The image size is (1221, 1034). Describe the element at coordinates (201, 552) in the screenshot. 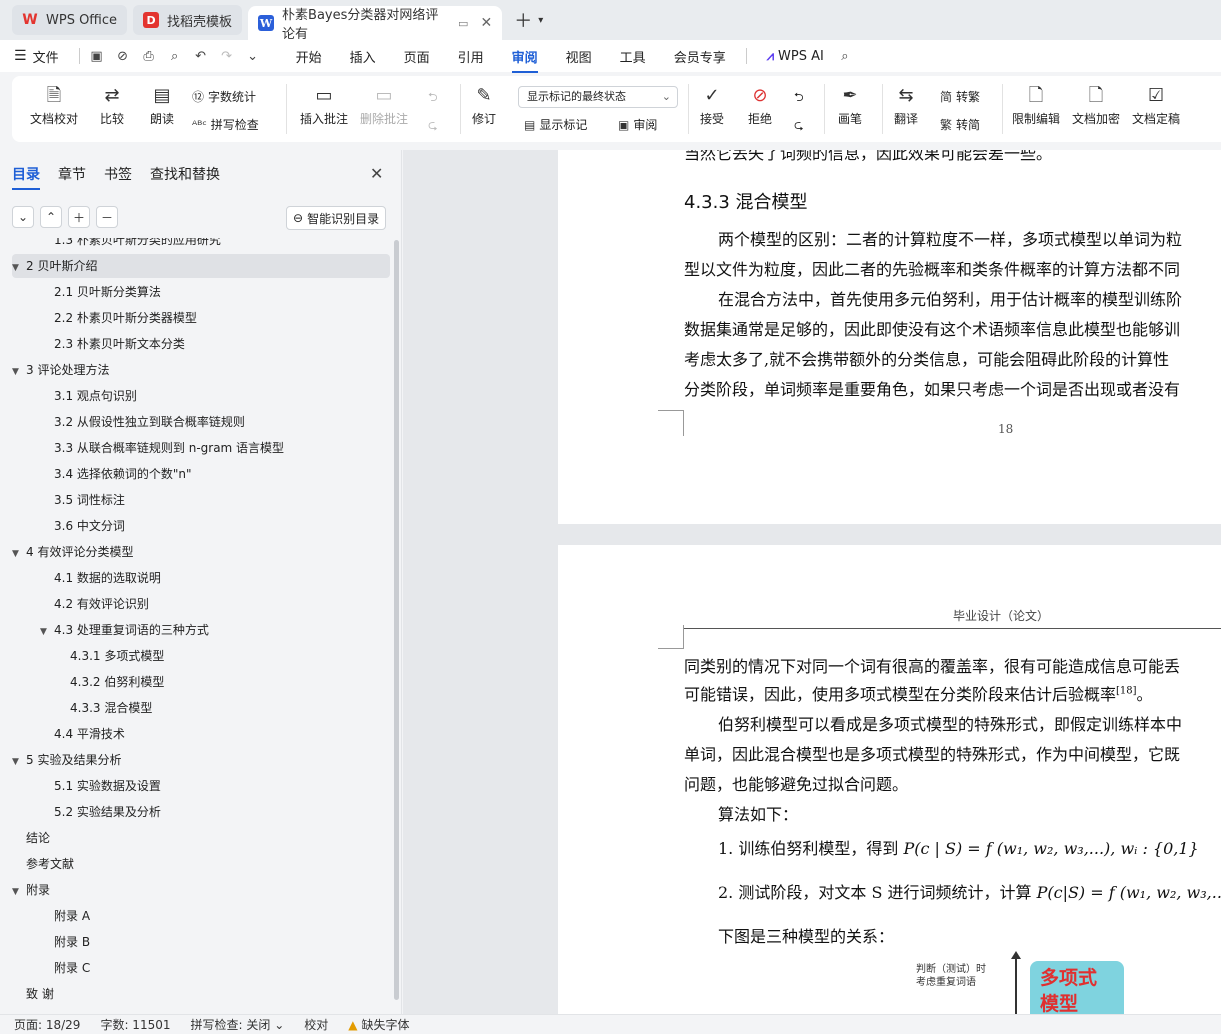

I see `toc-item: ▼ 4 有效评论分类模型` at that location.